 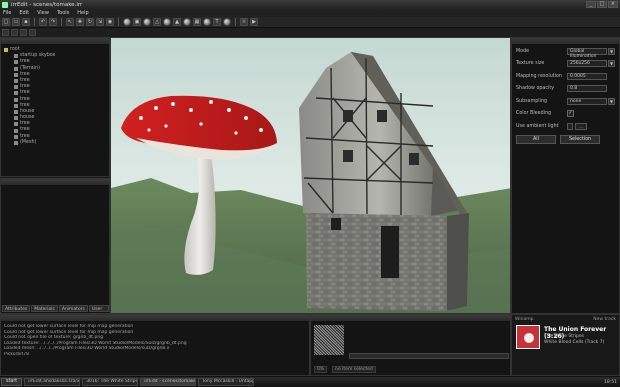 I want to click on texture-size-row: Texture size 256x256 ▼, so click(x=565, y=64).